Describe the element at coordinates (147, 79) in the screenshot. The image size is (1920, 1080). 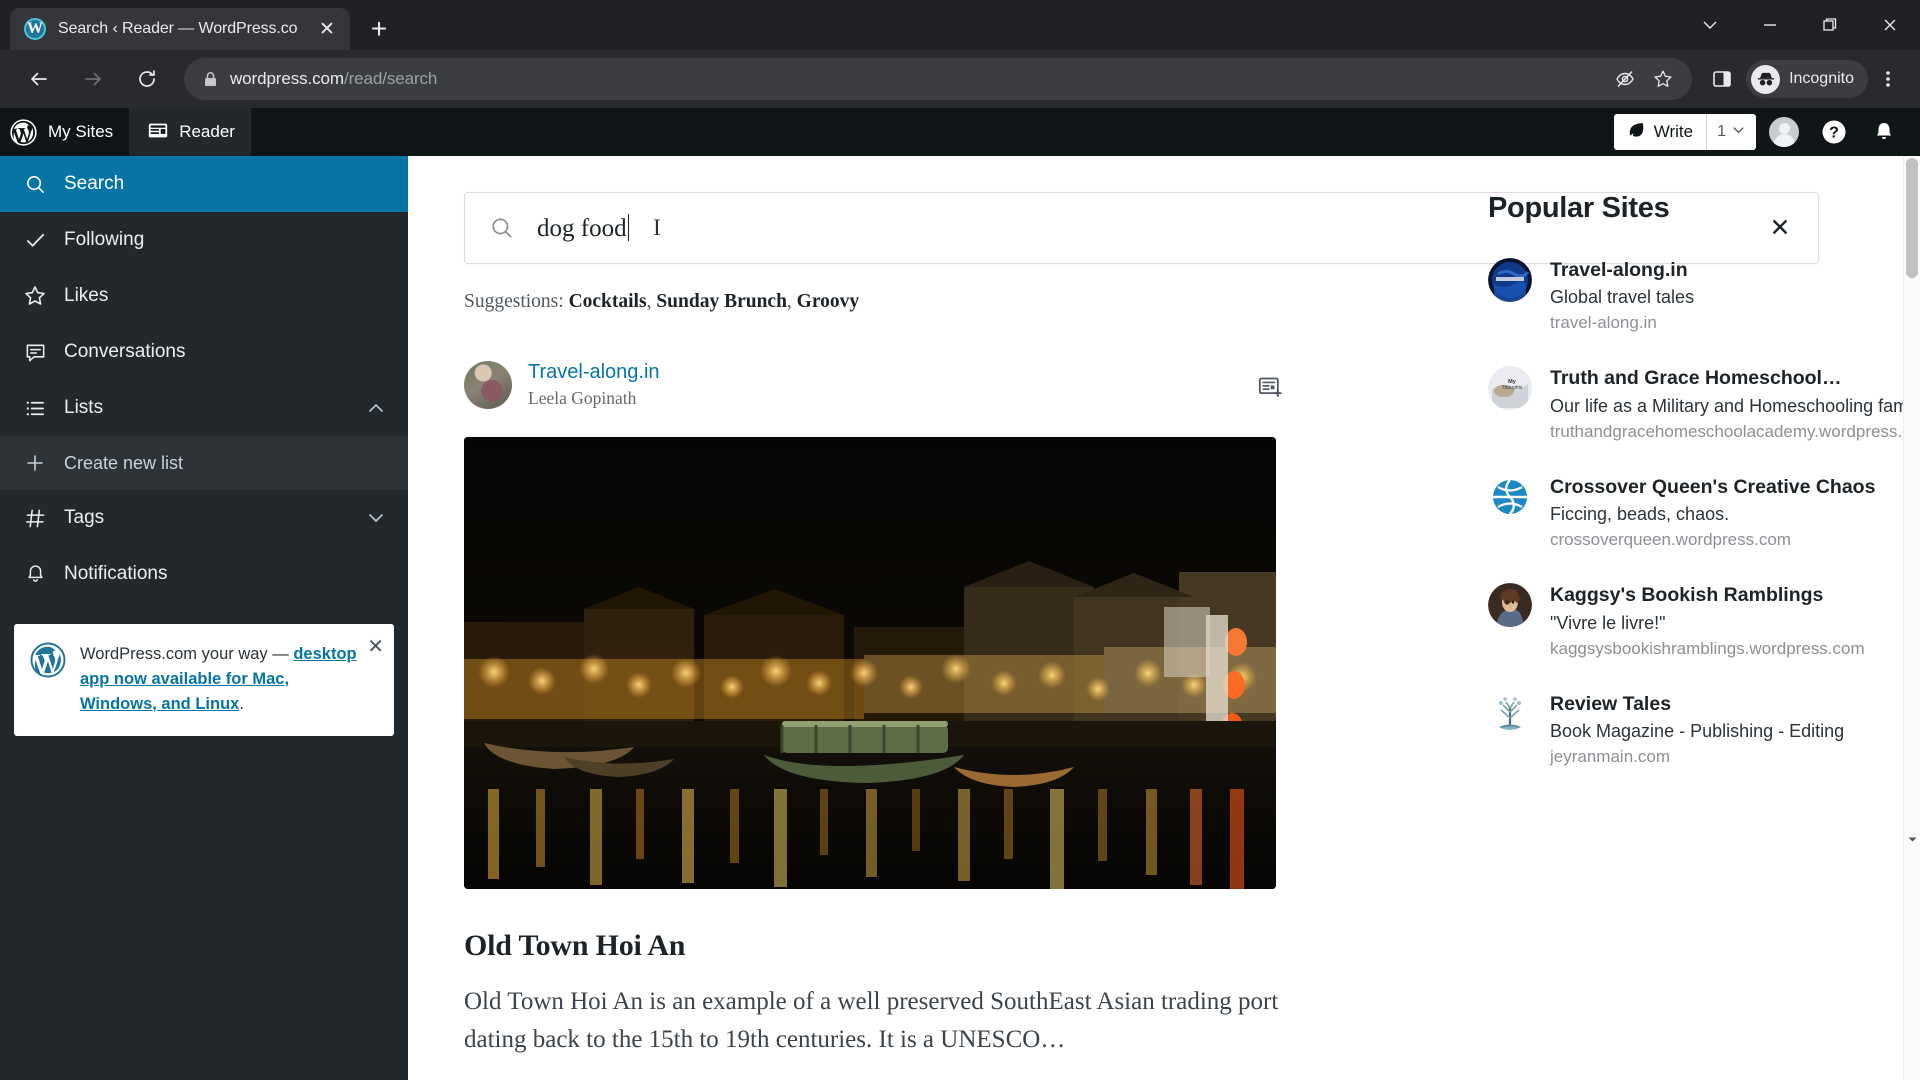
I see `reload-icon` at that location.